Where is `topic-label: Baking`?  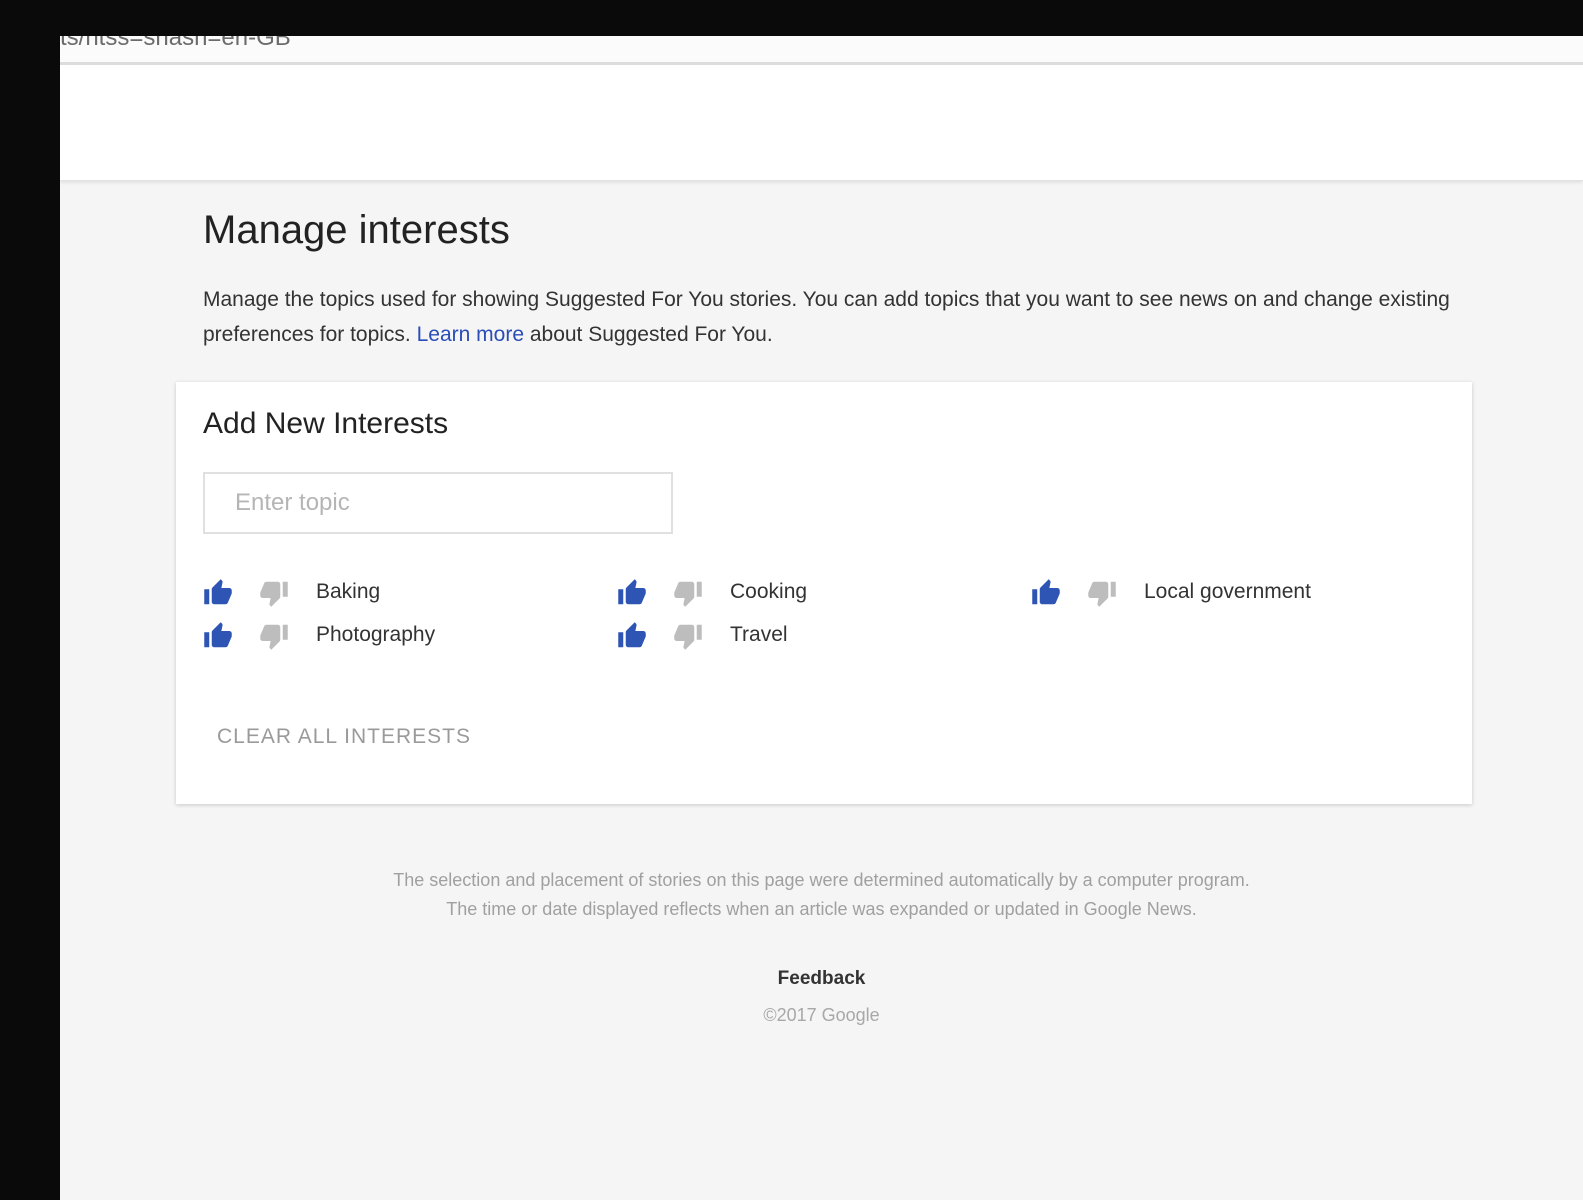
topic-label: Baking is located at coordinates (348, 591).